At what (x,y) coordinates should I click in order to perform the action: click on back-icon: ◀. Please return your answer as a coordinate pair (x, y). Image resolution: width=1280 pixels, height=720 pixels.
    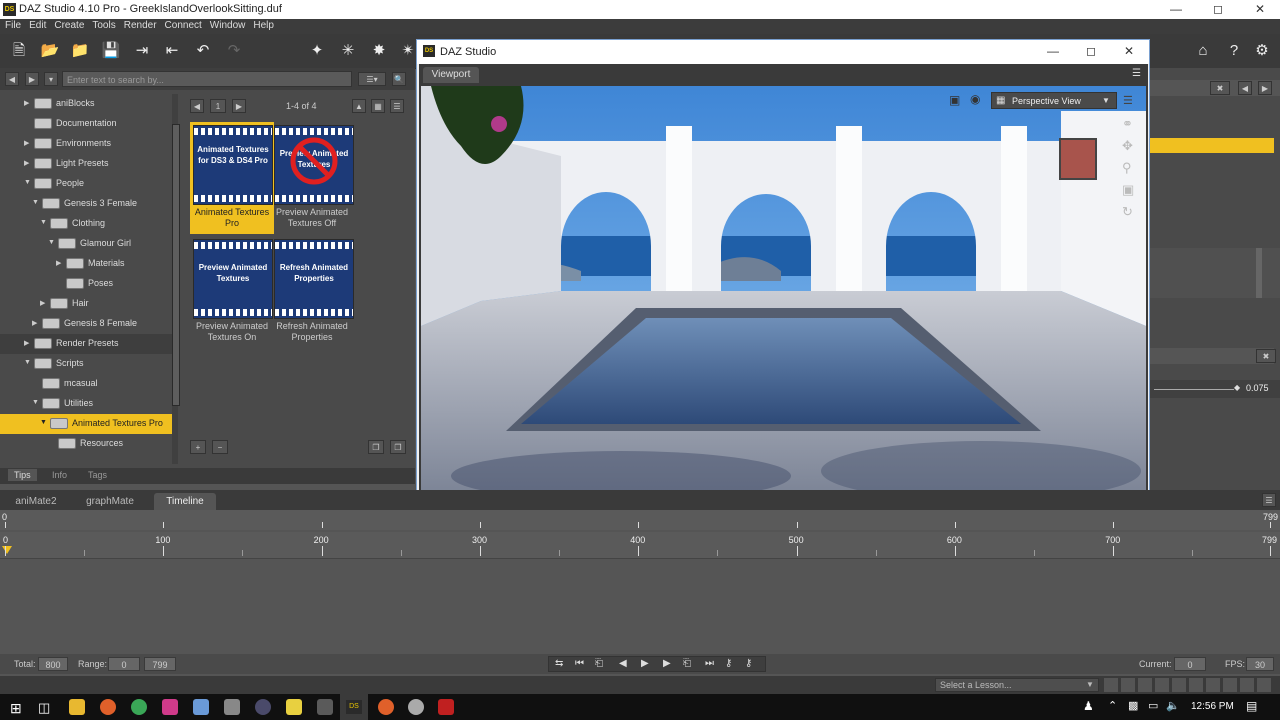
    Looking at the image, I should click on (12, 79).